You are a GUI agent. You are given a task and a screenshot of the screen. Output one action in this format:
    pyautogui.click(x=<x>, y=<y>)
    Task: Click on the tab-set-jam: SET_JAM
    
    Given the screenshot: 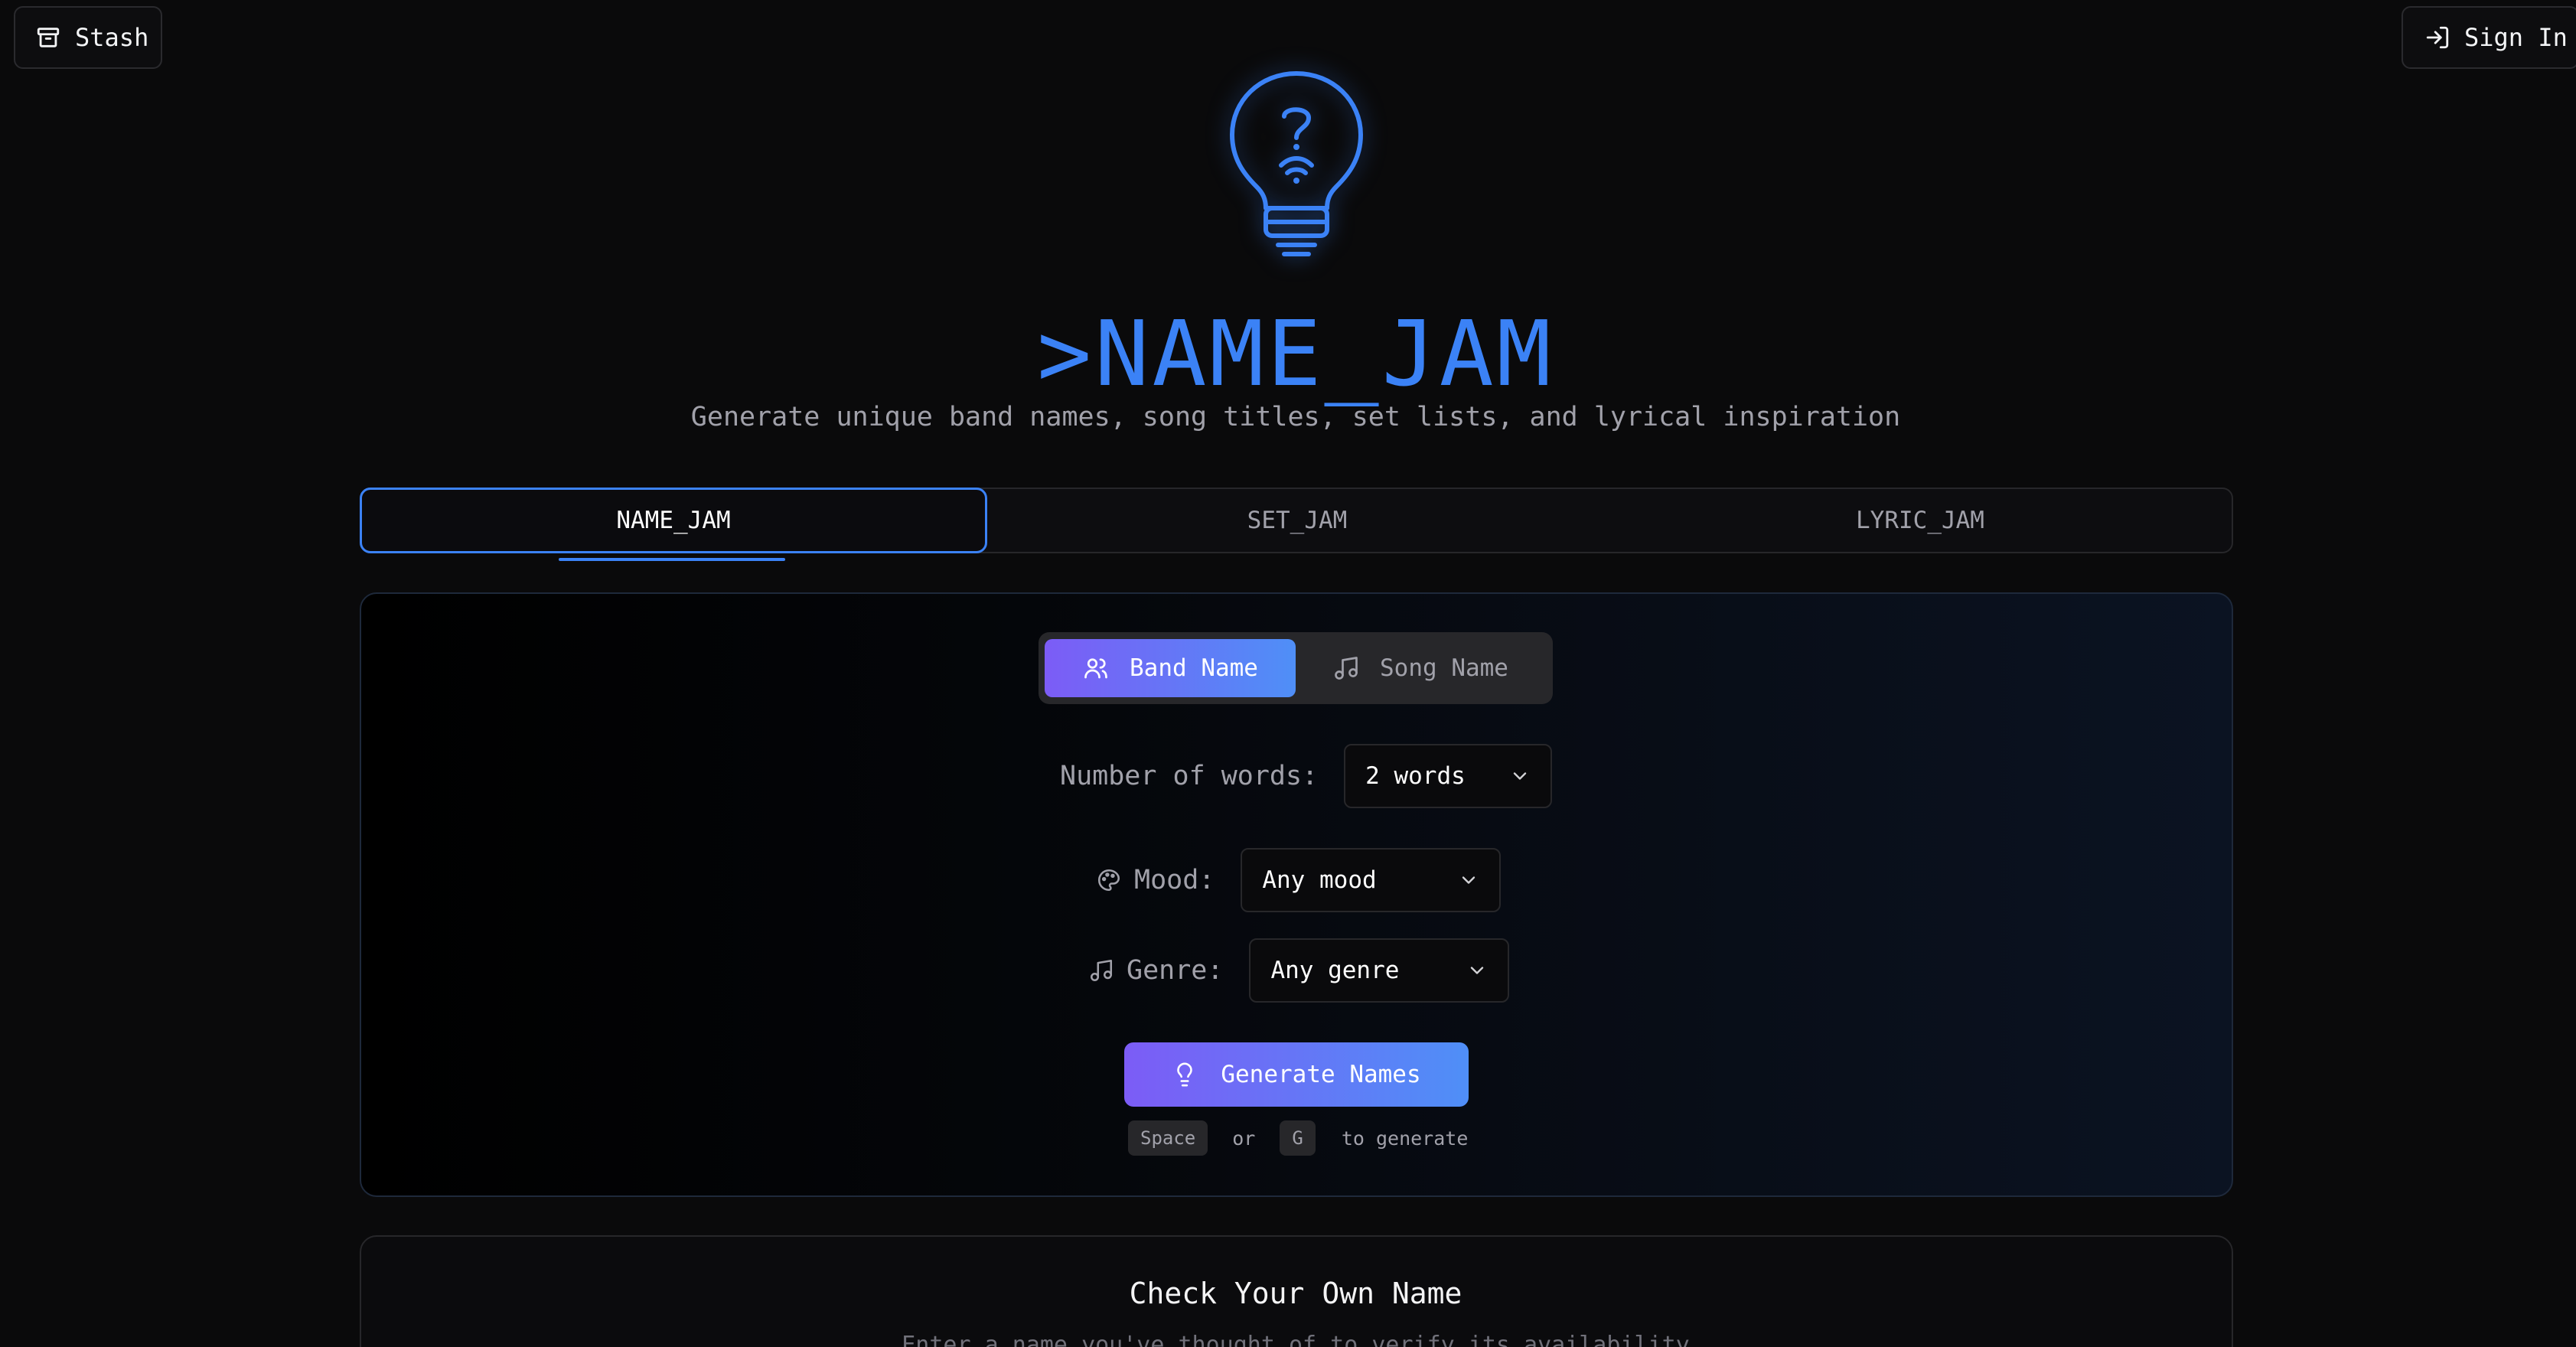 What is the action you would take?
    pyautogui.click(x=1298, y=520)
    